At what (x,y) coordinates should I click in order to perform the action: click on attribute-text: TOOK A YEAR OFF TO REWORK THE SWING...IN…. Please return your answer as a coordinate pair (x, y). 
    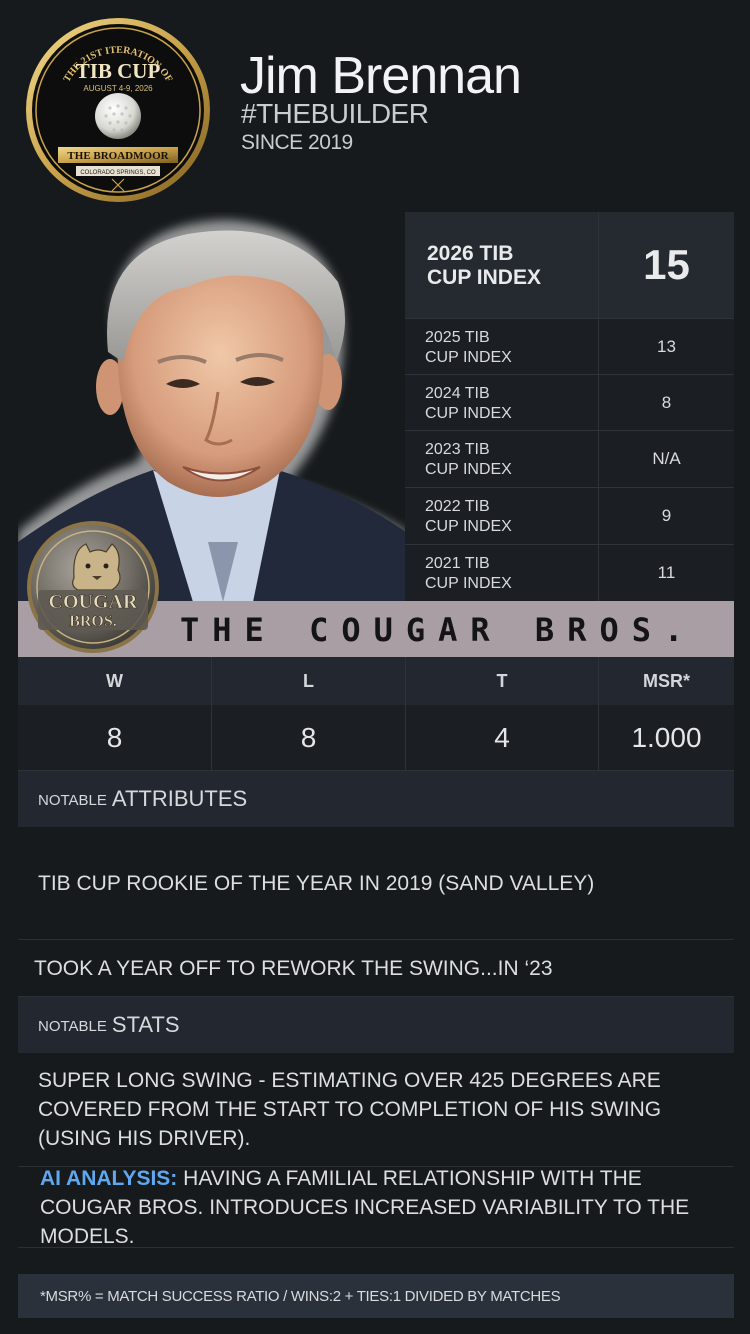
    Looking at the image, I should click on (293, 968).